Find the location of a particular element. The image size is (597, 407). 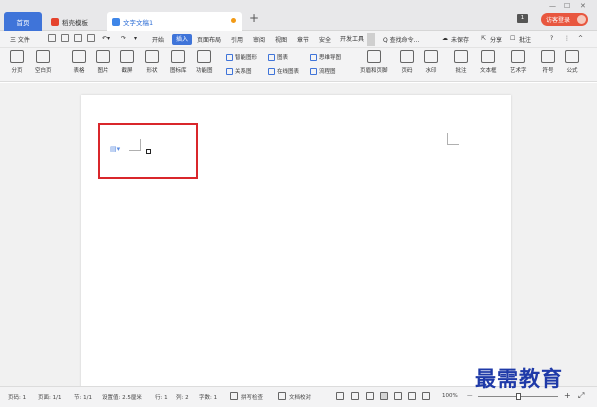

paragraph-layout-icon: ▤▾ is located at coordinates (115, 149).